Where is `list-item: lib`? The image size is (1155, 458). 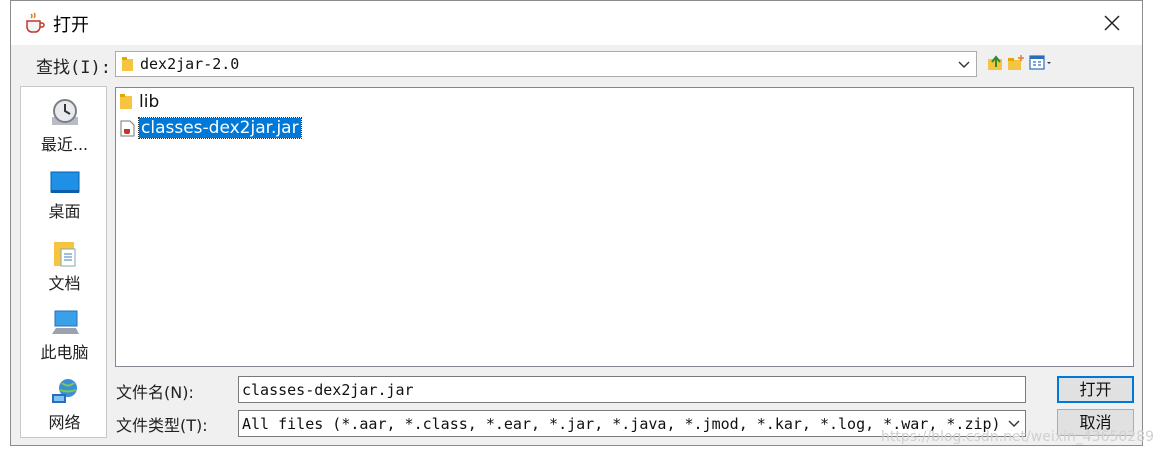 list-item: lib is located at coordinates (140, 102).